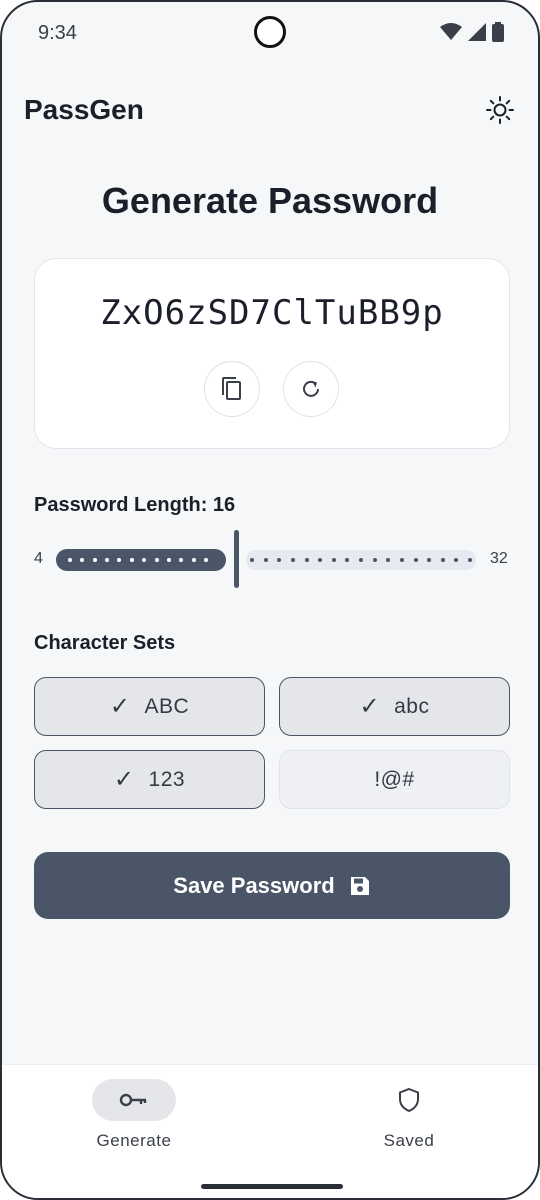 Image resolution: width=540 pixels, height=1200 pixels. I want to click on chip-label: 123, so click(167, 779).